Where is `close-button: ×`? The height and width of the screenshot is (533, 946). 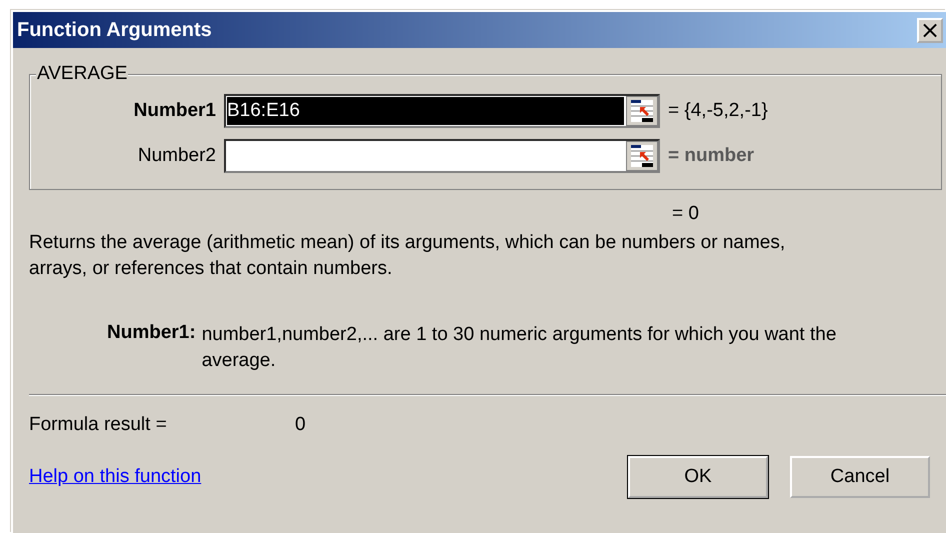 close-button: × is located at coordinates (930, 30).